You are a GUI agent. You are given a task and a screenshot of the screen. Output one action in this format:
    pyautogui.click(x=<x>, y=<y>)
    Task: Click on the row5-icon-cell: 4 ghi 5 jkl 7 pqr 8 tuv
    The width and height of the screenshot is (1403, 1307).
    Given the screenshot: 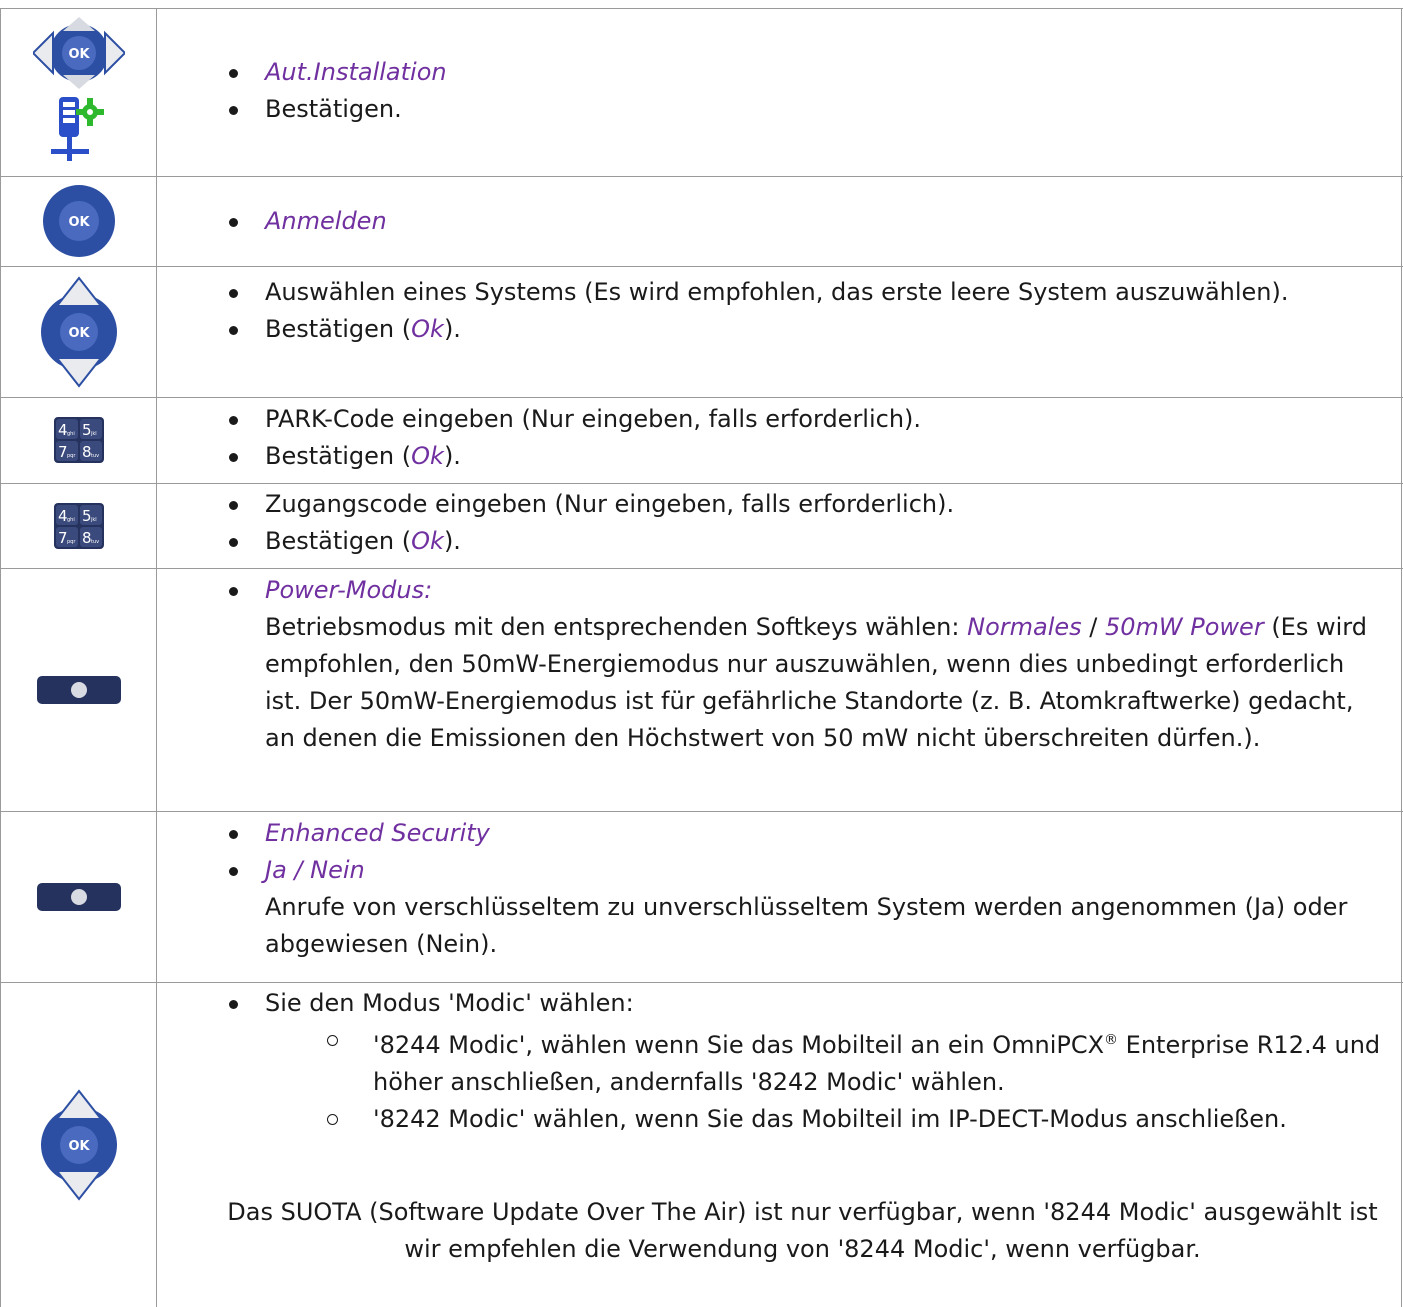 What is the action you would take?
    pyautogui.click(x=78, y=525)
    